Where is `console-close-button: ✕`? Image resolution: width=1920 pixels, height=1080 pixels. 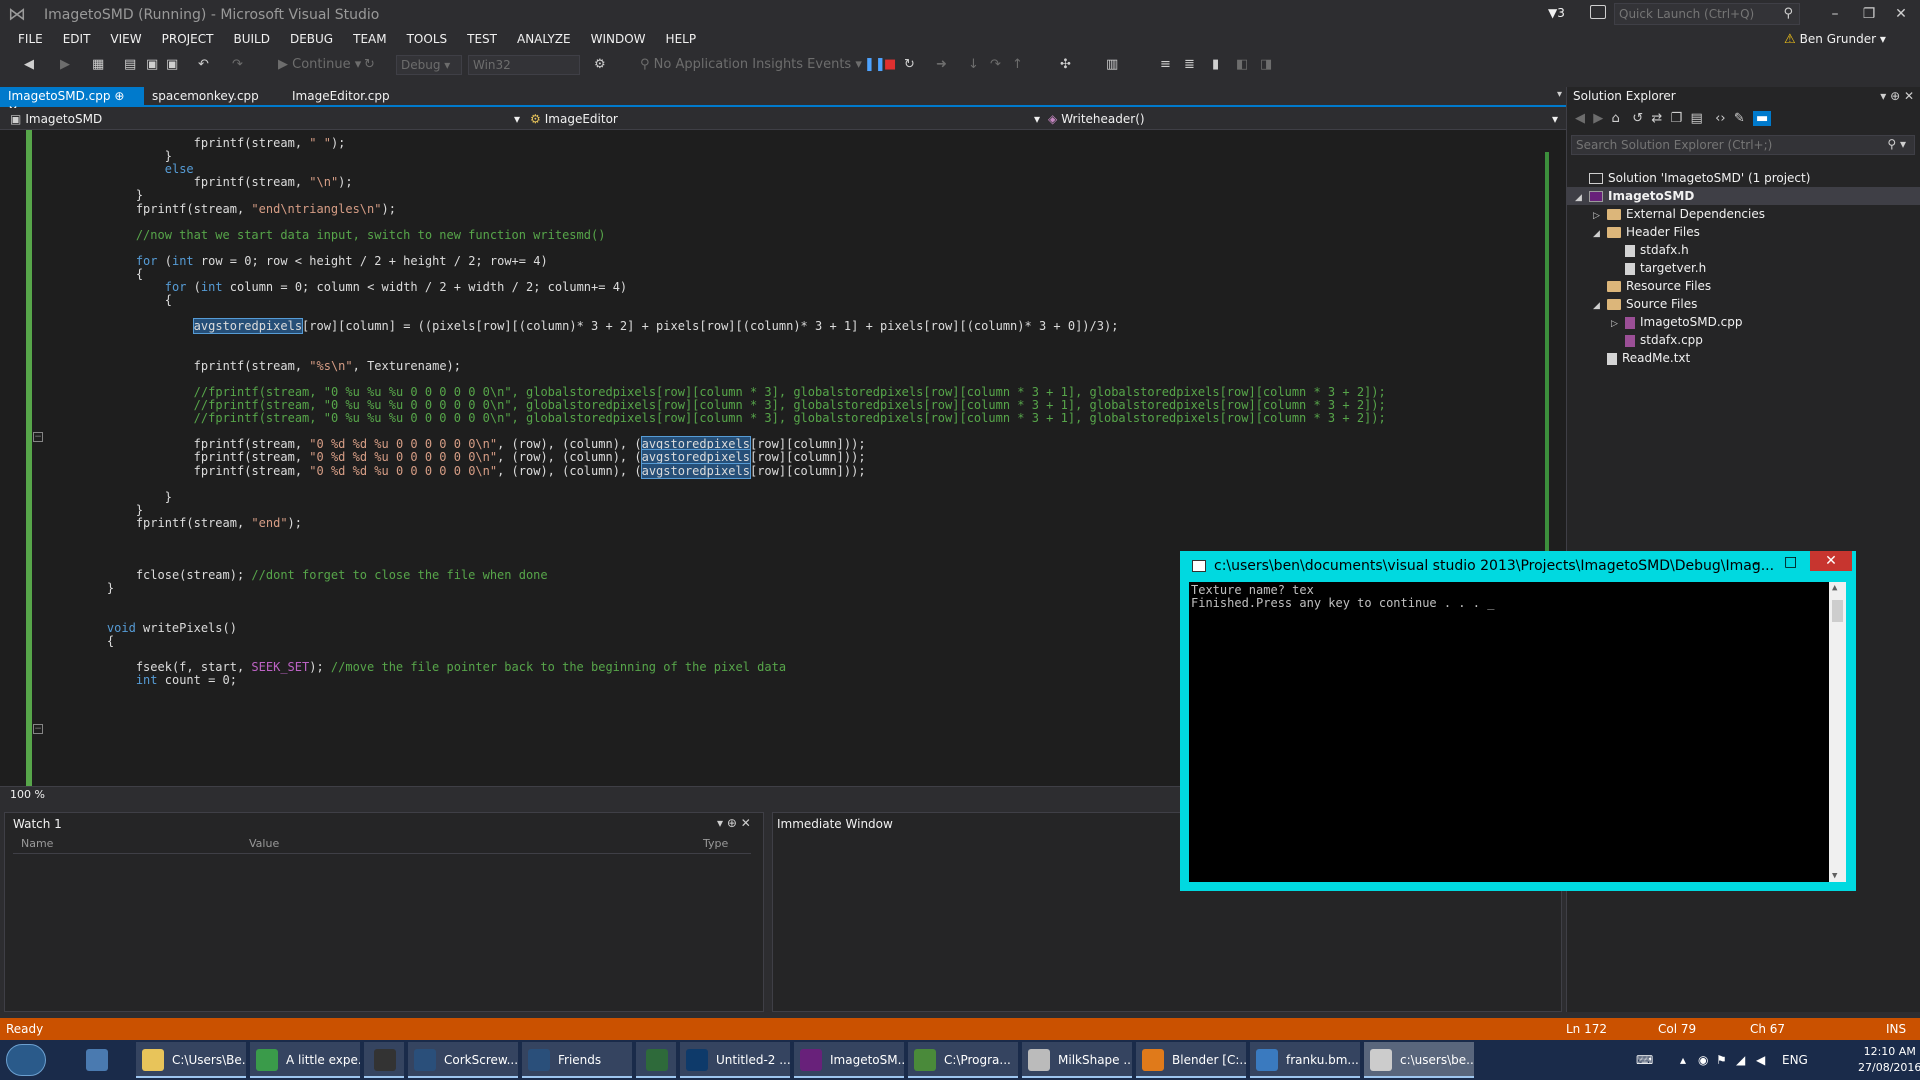 console-close-button: ✕ is located at coordinates (1831, 561).